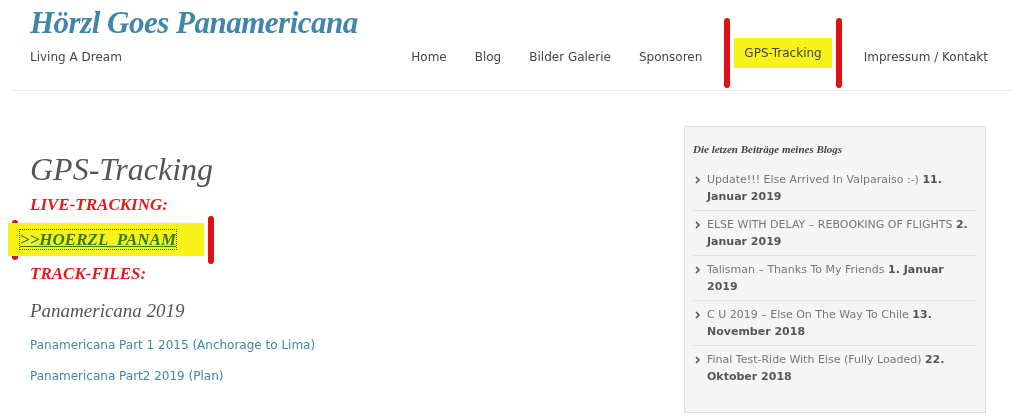 Image resolution: width=1024 pixels, height=417 pixels. Describe the element at coordinates (194, 23) in the screenshot. I see `site-logo: Hörzl Goes Panamericana` at that location.